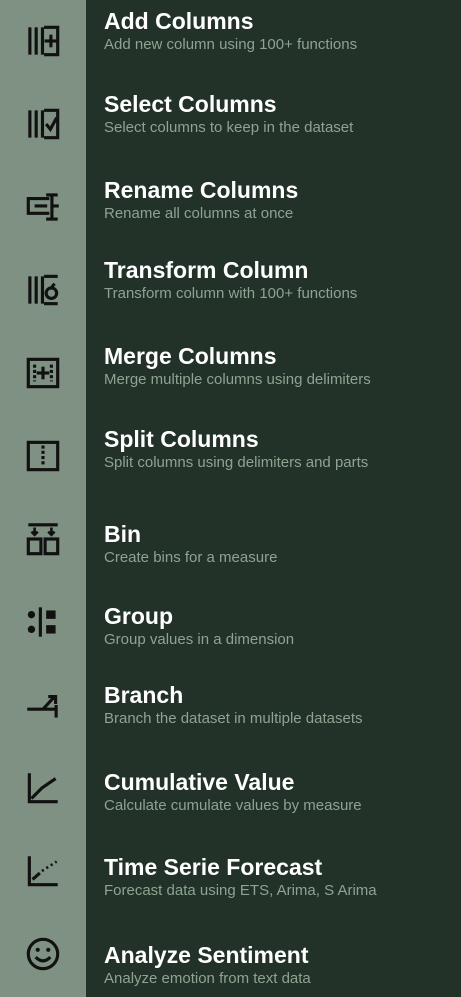 Image resolution: width=461 pixels, height=997 pixels. I want to click on group-icon, so click(43, 622).